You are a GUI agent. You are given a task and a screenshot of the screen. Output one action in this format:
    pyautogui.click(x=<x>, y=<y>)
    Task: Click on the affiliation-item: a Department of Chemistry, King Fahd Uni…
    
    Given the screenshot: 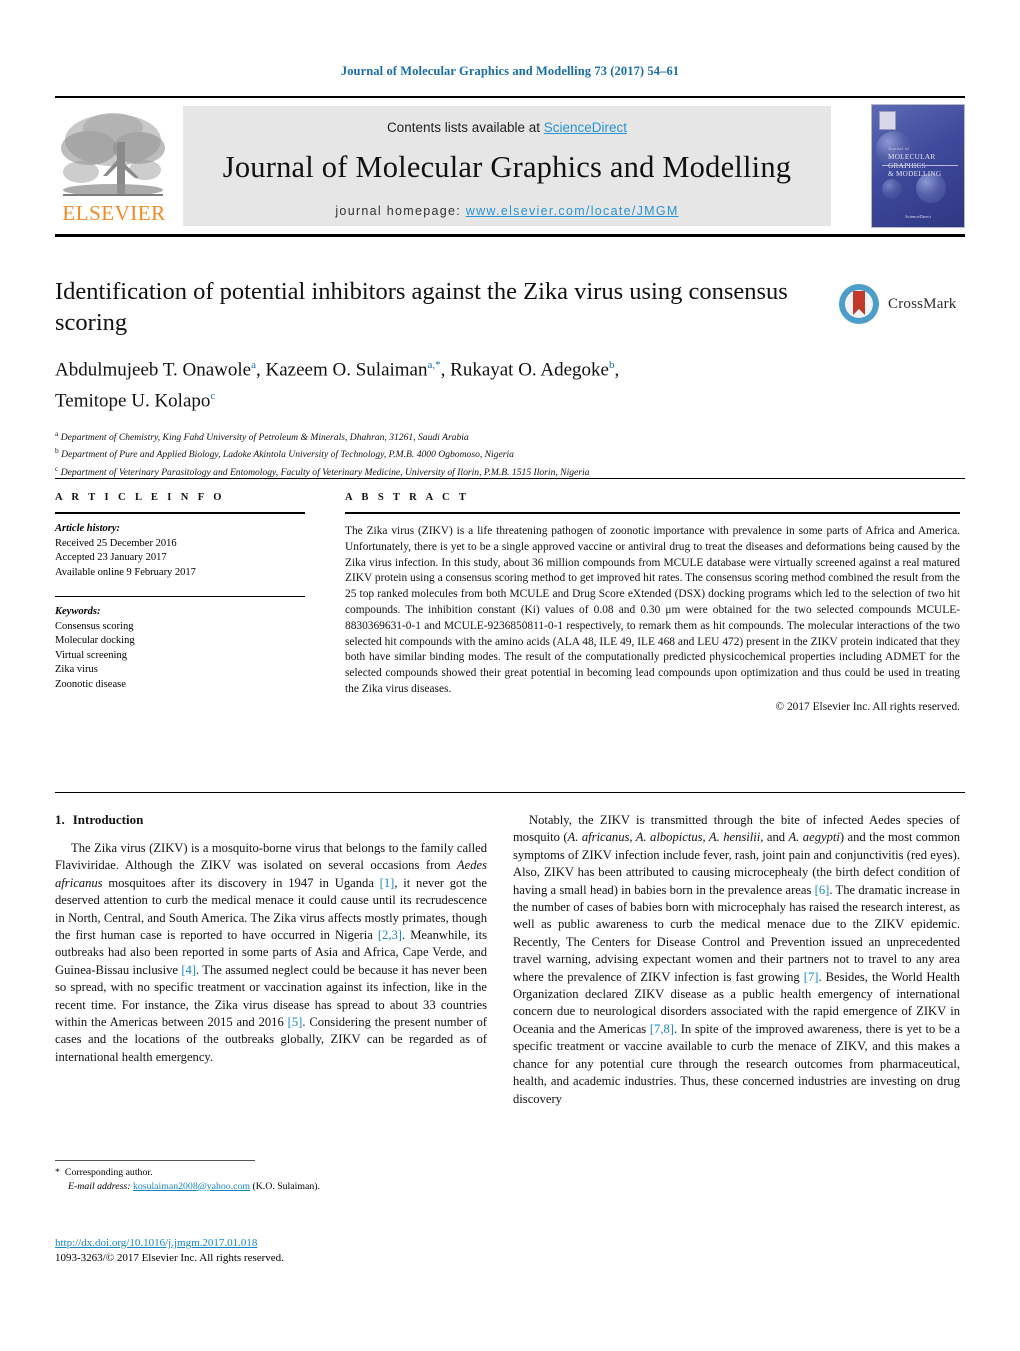 What is the action you would take?
    pyautogui.click(x=435, y=436)
    